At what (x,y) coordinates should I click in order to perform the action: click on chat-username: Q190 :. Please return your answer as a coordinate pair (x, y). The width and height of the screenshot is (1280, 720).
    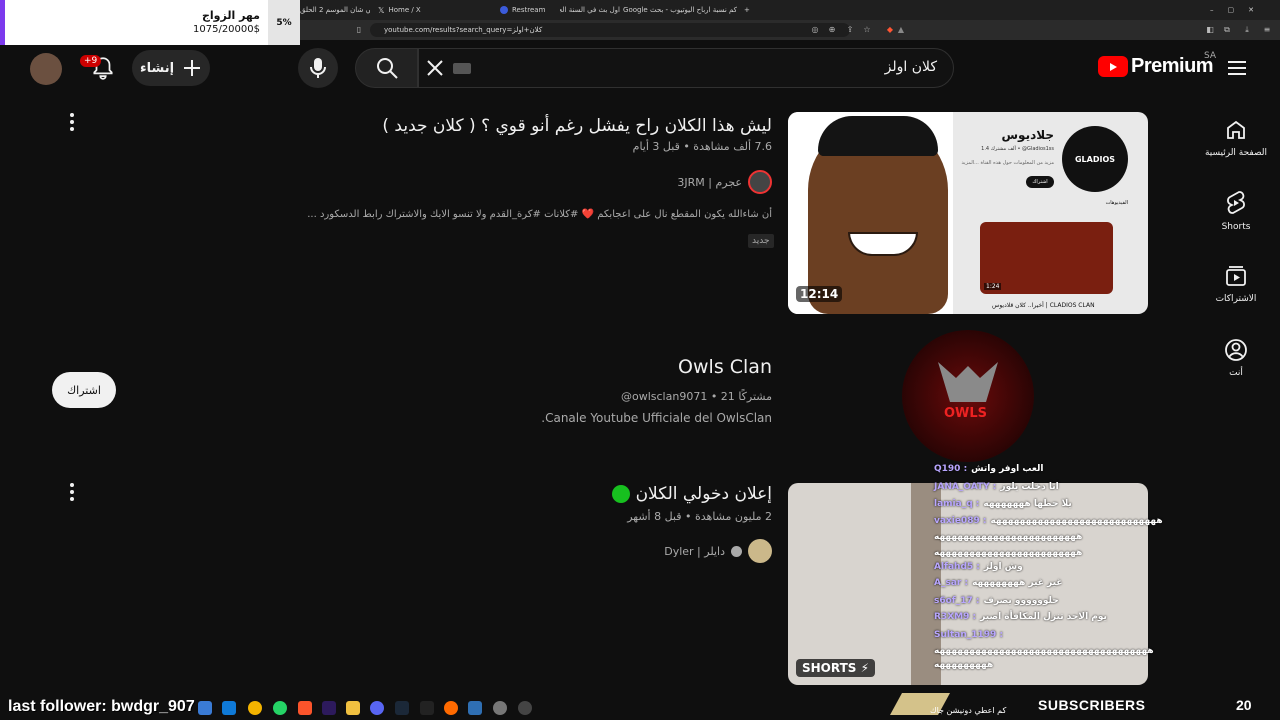
    Looking at the image, I should click on (951, 469).